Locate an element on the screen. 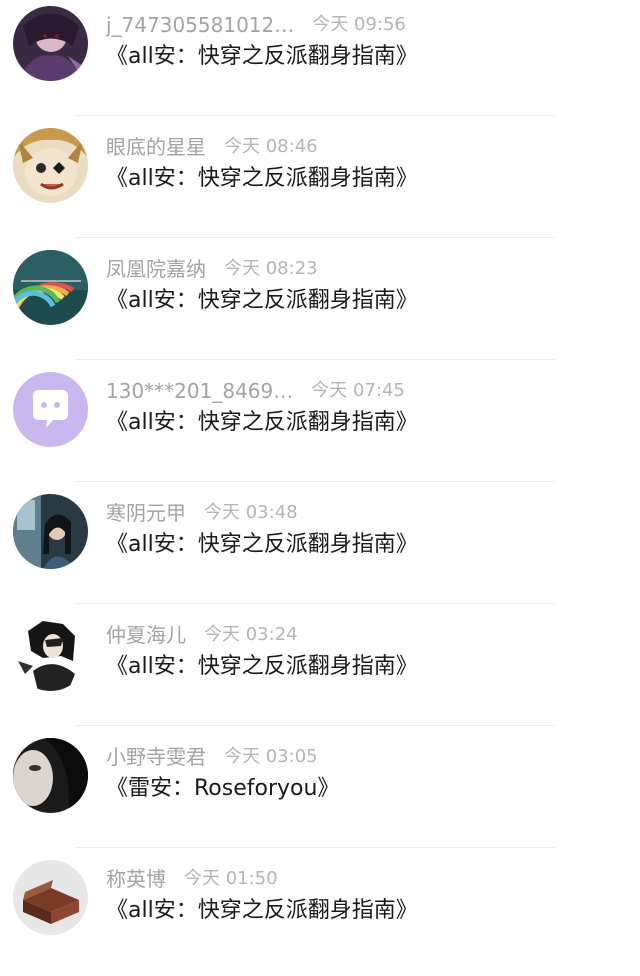 This screenshot has height=976, width=640. username: 称英博 is located at coordinates (136, 879).